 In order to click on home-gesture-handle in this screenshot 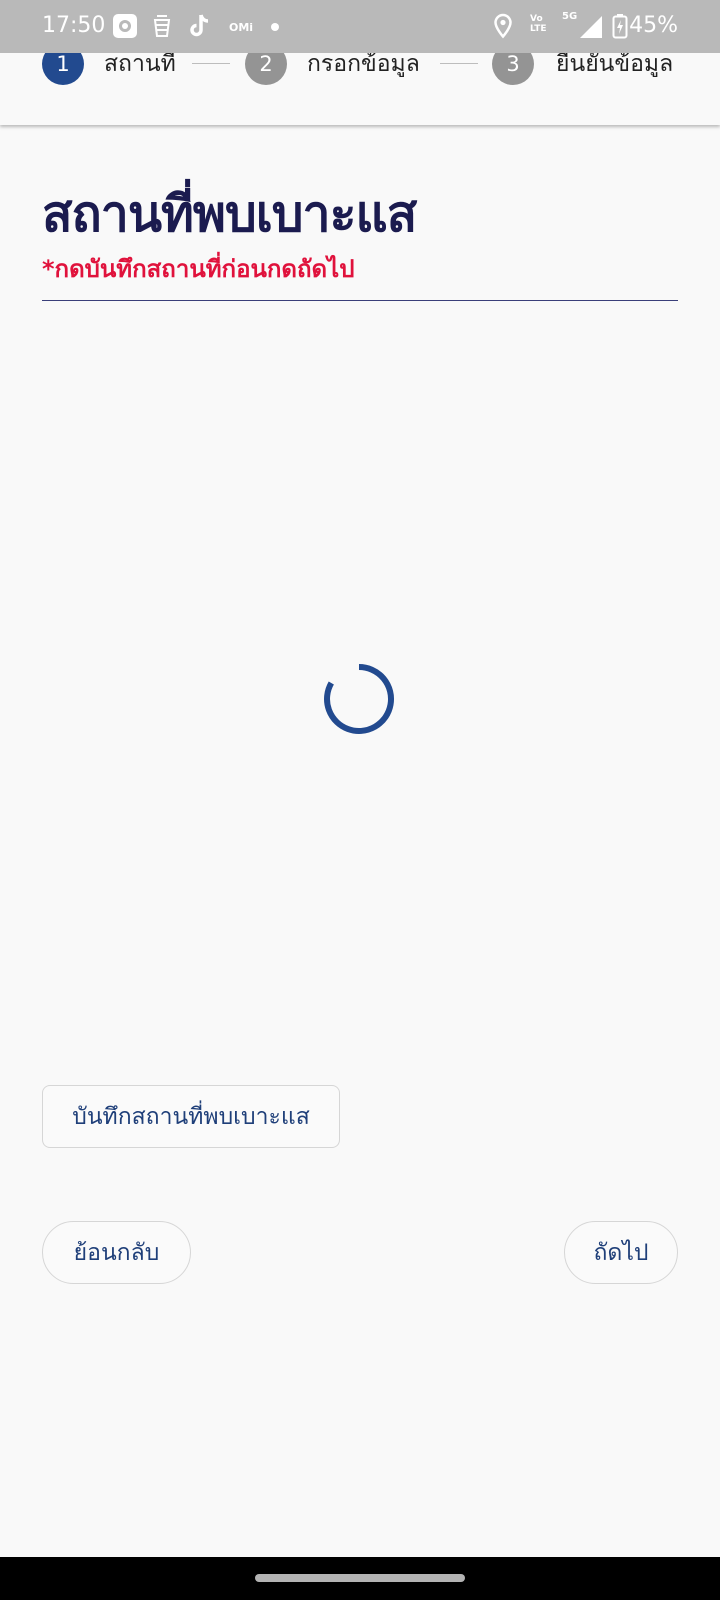, I will do `click(360, 1578)`.